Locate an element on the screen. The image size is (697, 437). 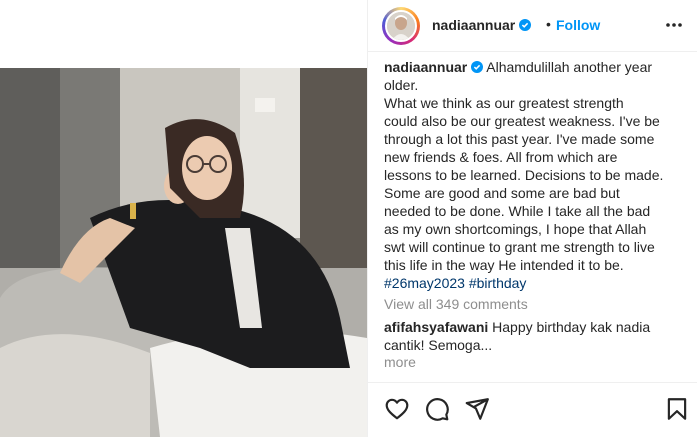
more-options-icon is located at coordinates (674, 25).